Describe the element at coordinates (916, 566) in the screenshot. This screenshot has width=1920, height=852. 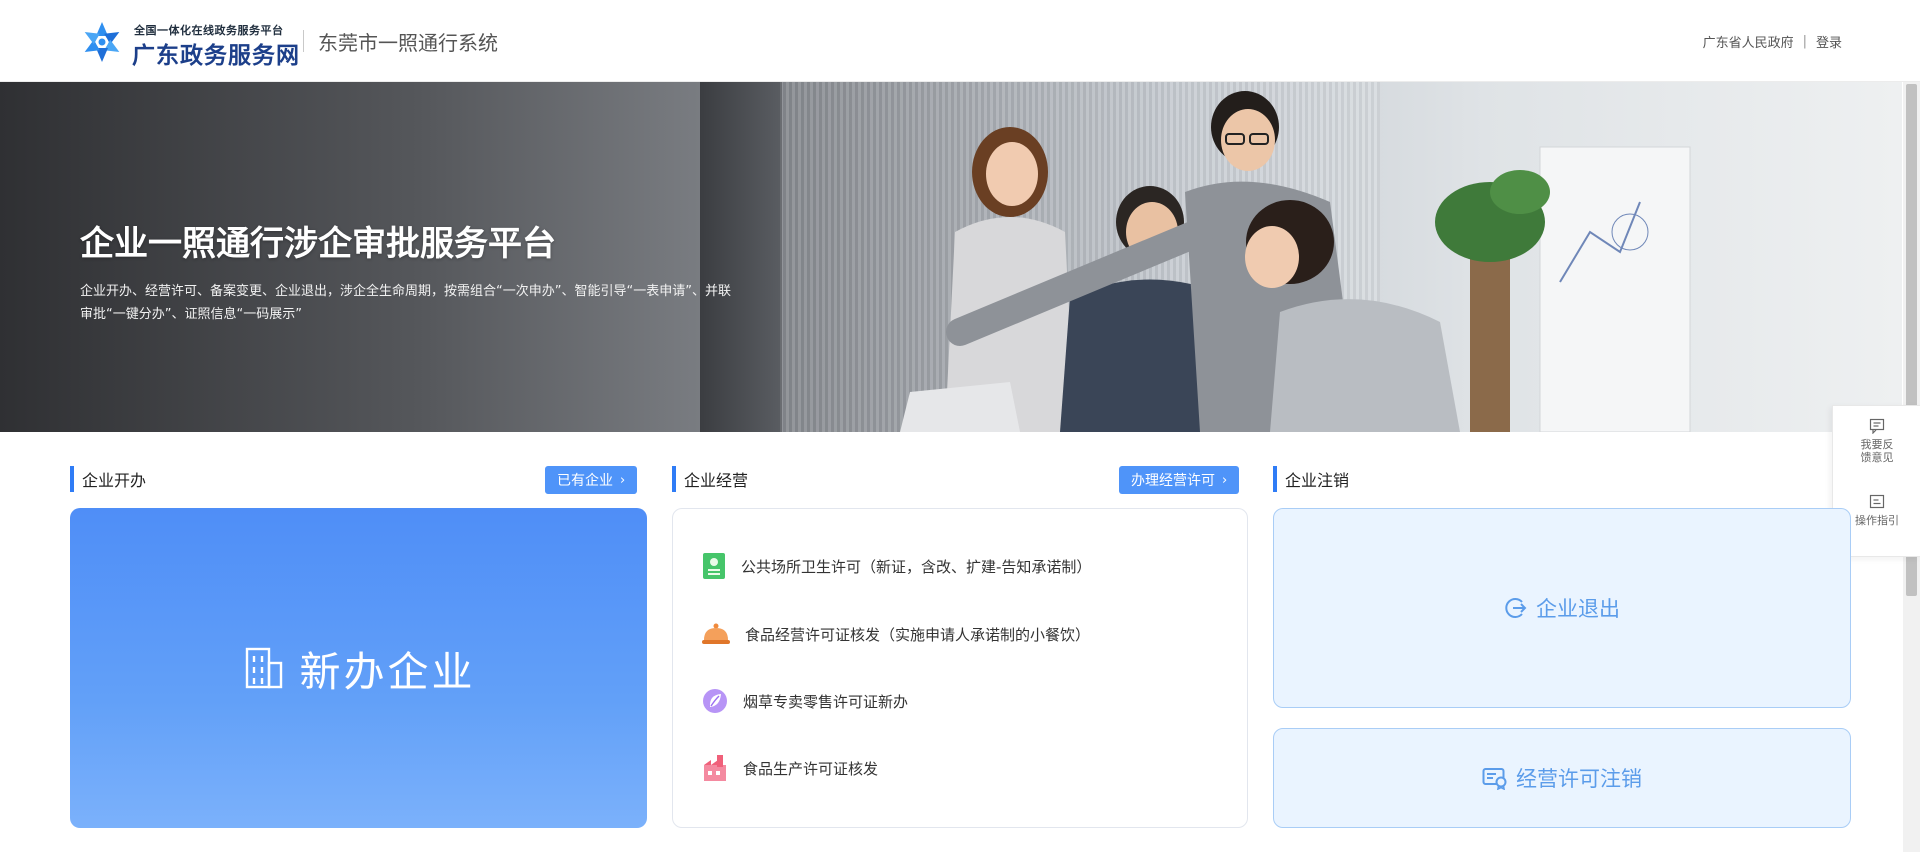
I see `public-hygiene-label: 公共场所卫生许可（新证，含改、扩建-告知承诺制）` at that location.